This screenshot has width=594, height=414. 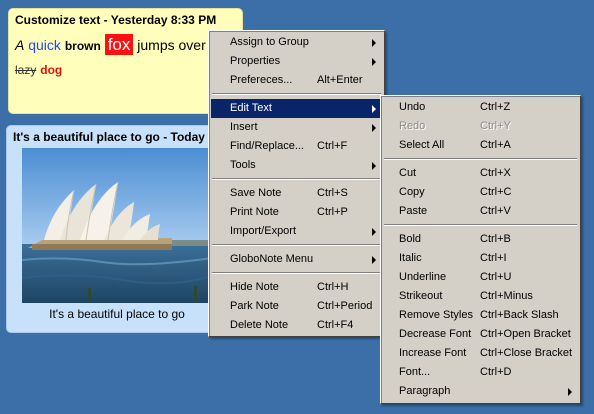 I want to click on menu-item-label: Bold, so click(x=410, y=239).